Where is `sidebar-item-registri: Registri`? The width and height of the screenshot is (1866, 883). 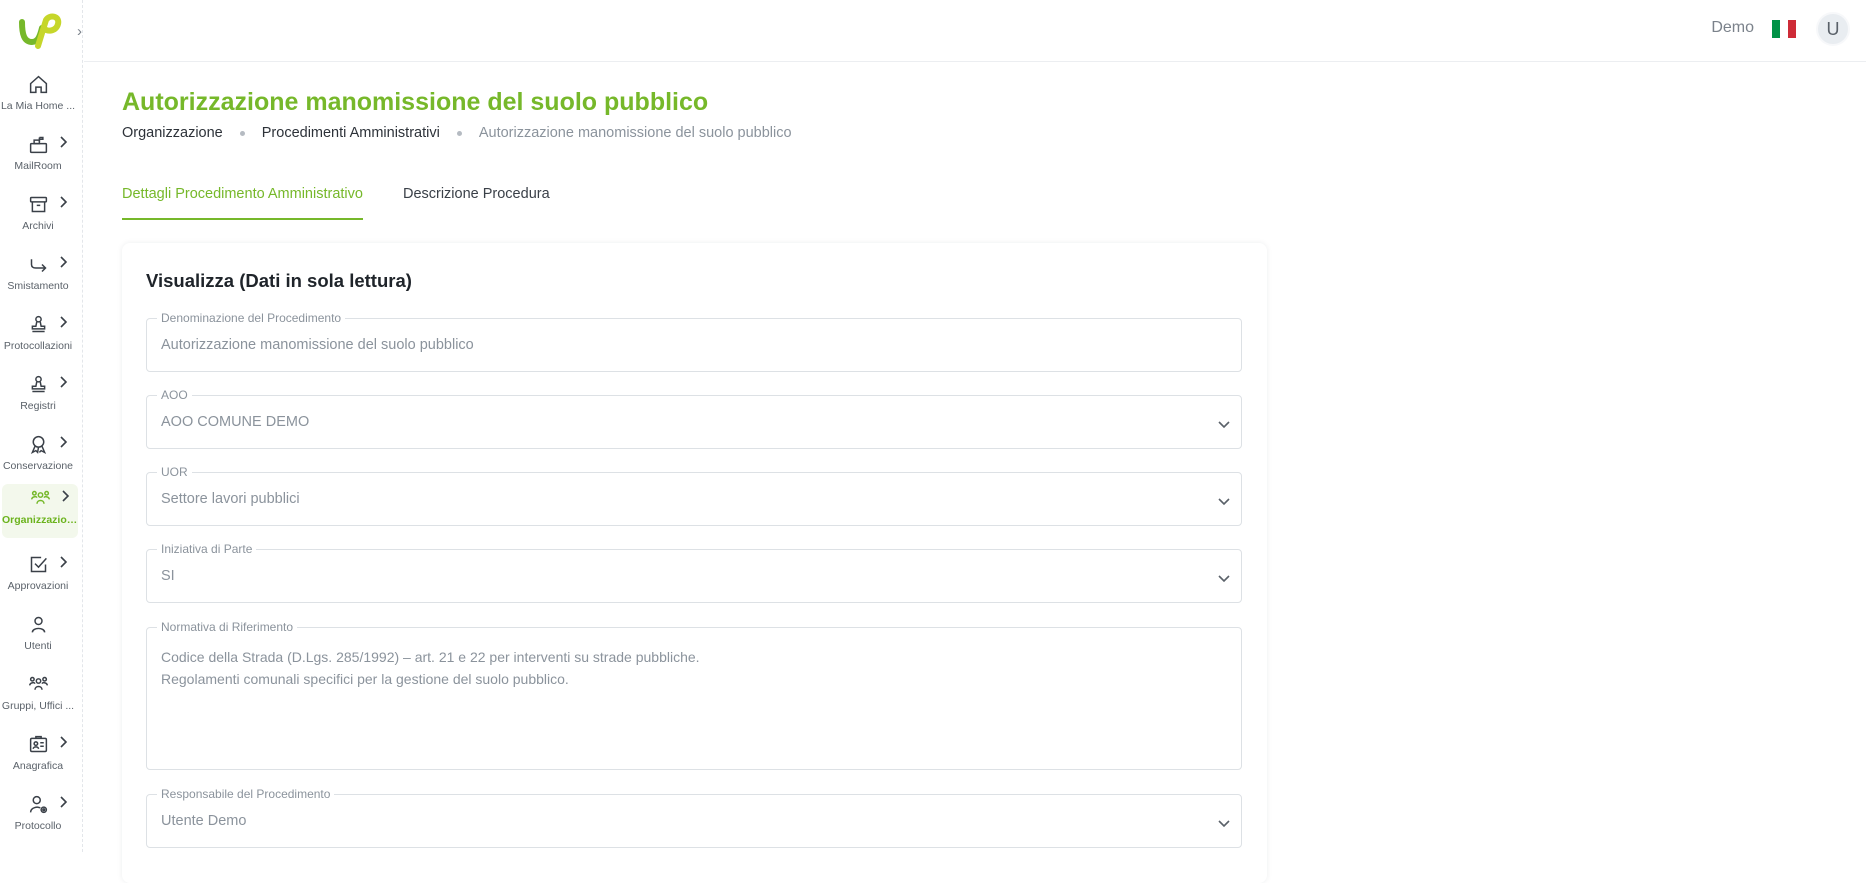
sidebar-item-registri: Registri is located at coordinates (39, 397).